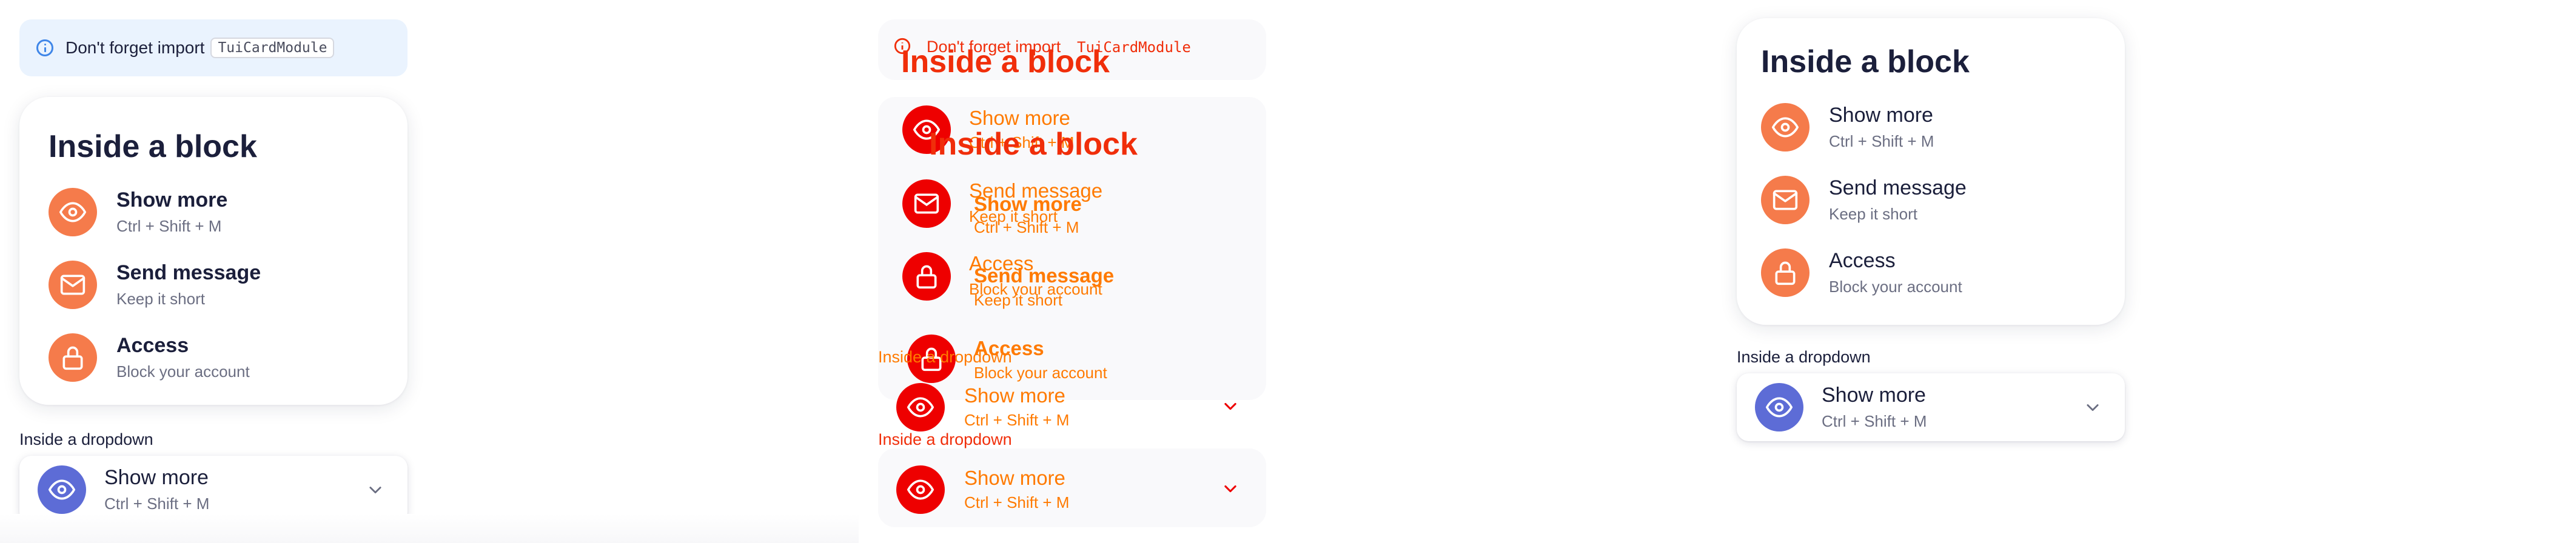 The height and width of the screenshot is (543, 2576). I want to click on info-icon, so click(44, 47).